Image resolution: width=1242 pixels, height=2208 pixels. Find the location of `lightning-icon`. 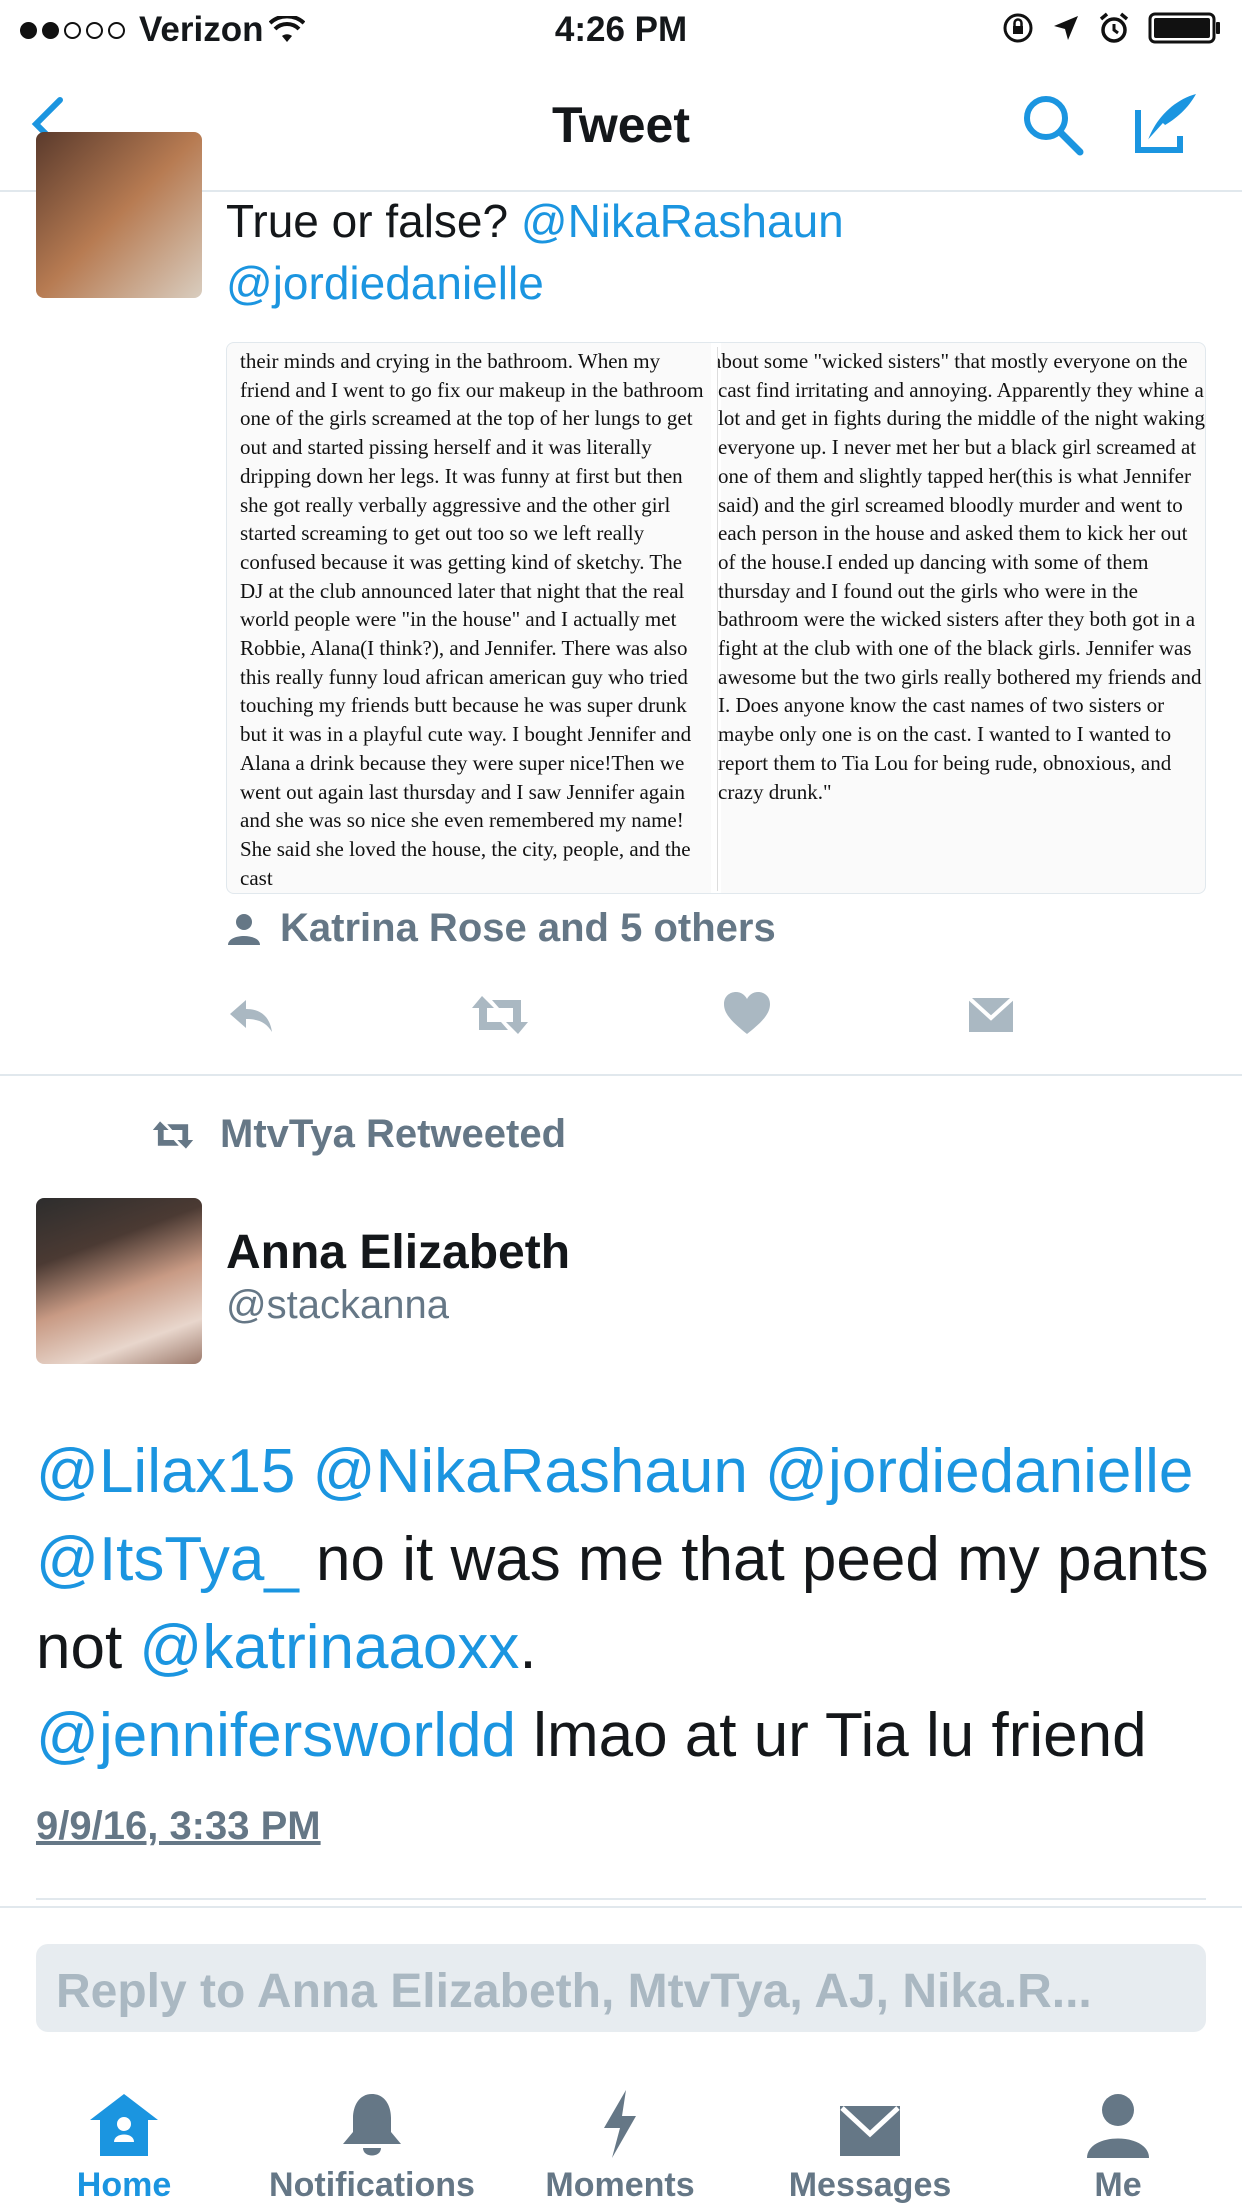

lightning-icon is located at coordinates (620, 2124).